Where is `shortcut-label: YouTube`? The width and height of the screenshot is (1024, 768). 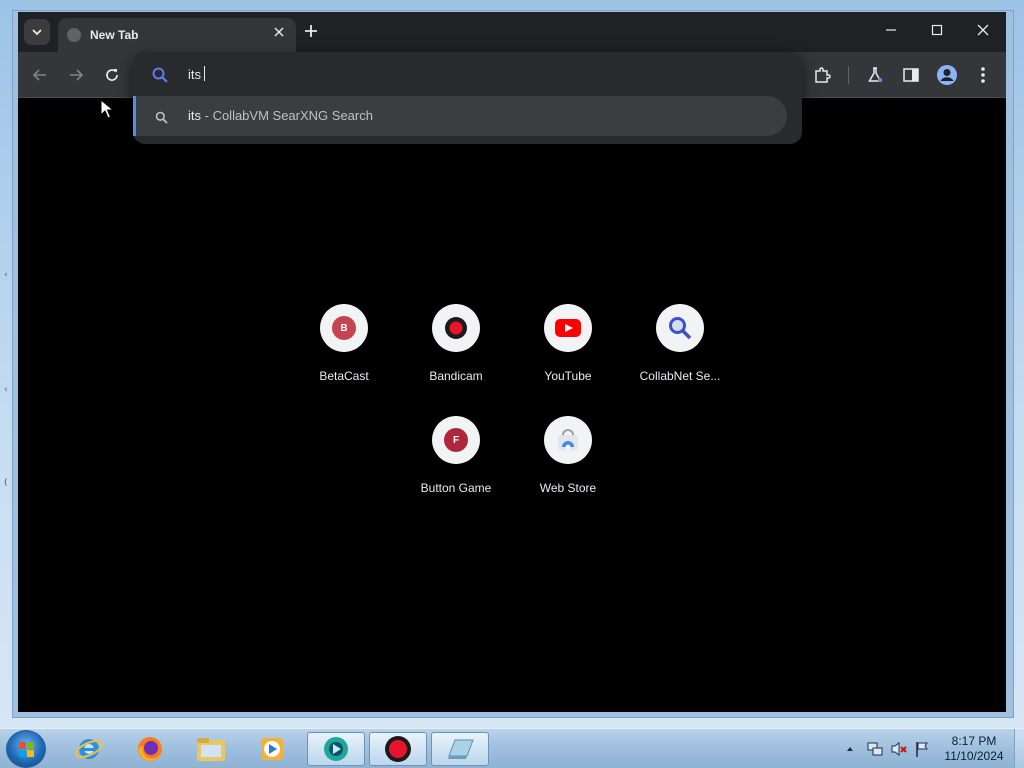 shortcut-label: YouTube is located at coordinates (568, 376).